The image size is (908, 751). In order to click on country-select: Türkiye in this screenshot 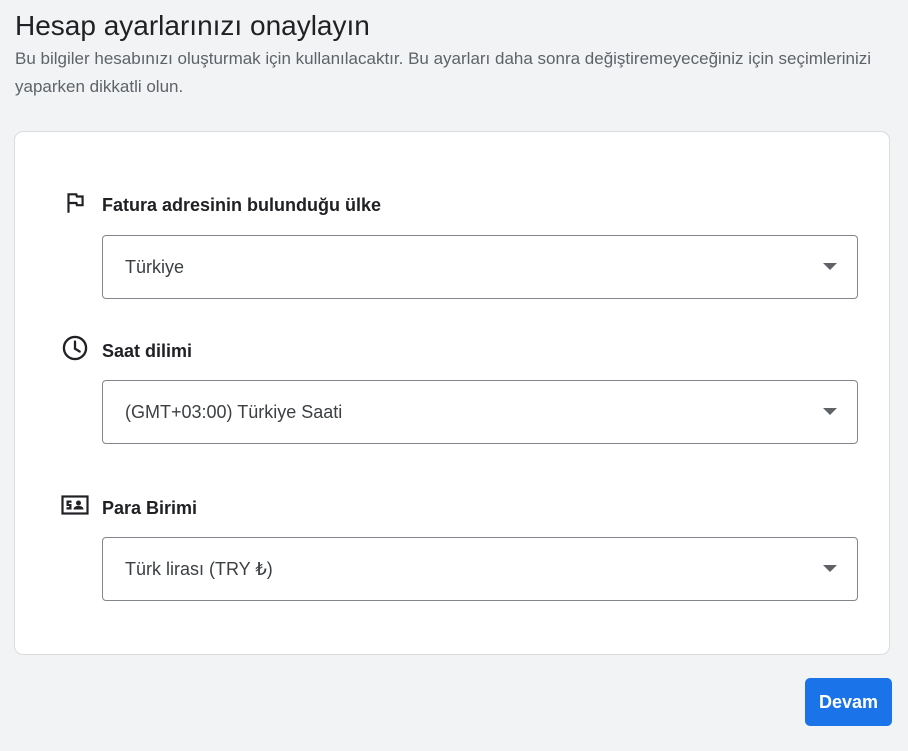, I will do `click(480, 267)`.